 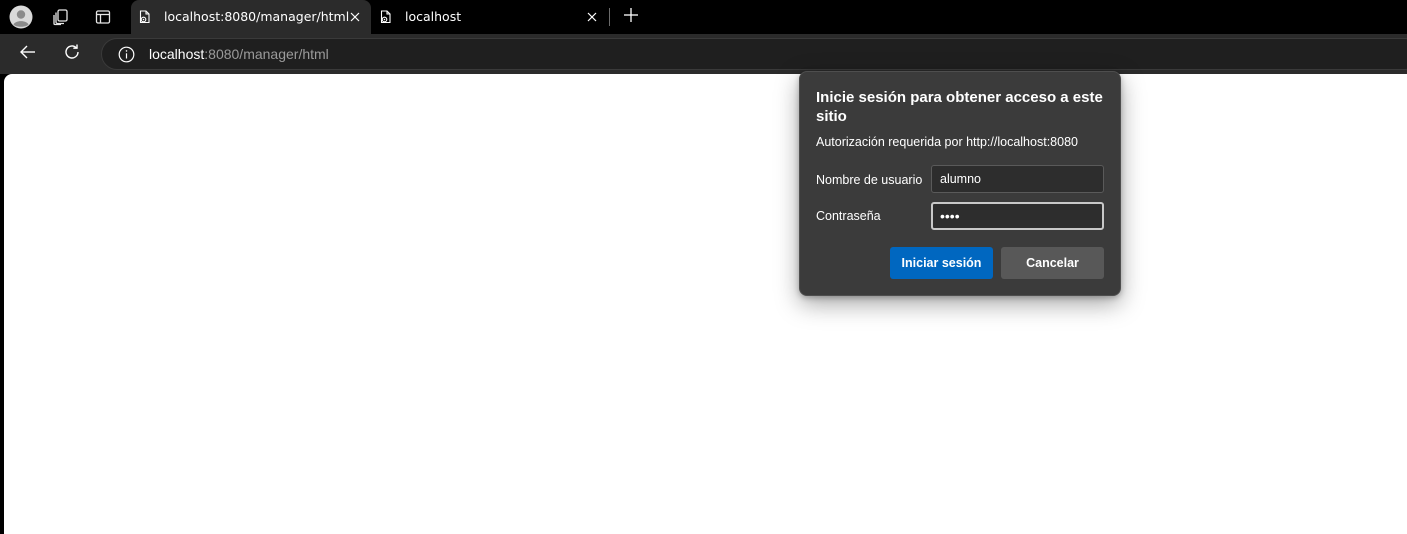 I want to click on back-button, so click(x=28, y=54).